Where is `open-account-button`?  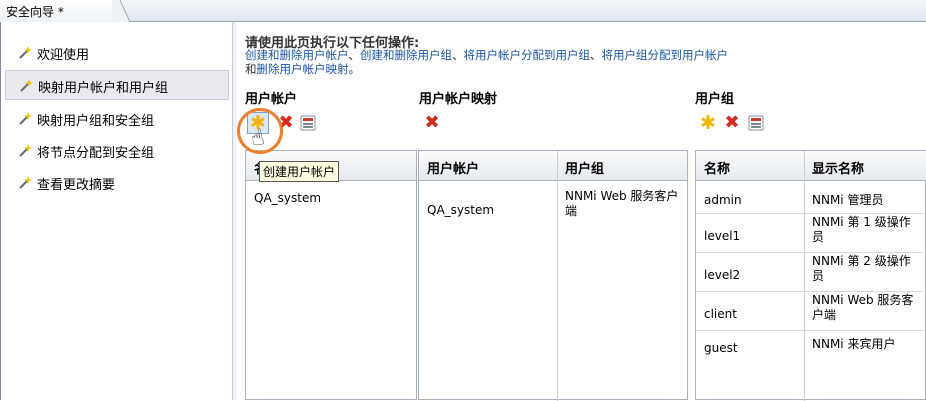 open-account-button is located at coordinates (308, 123).